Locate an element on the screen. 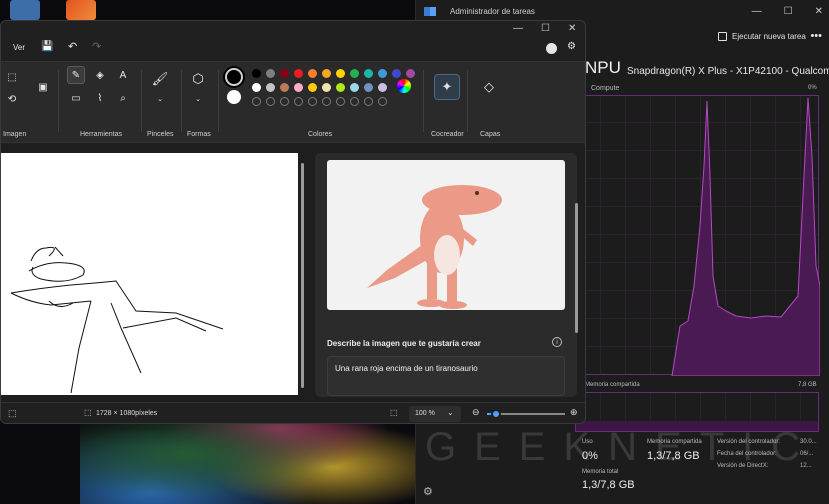 Image resolution: width=829 pixels, height=504 pixels. shapes-dropdown-chevron-icon: ⌄ is located at coordinates (198, 99).